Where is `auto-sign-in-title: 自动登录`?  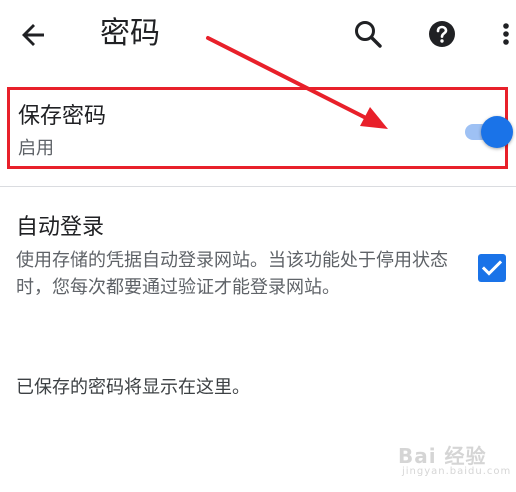
auto-sign-in-title: 自动登录 is located at coordinates (60, 227).